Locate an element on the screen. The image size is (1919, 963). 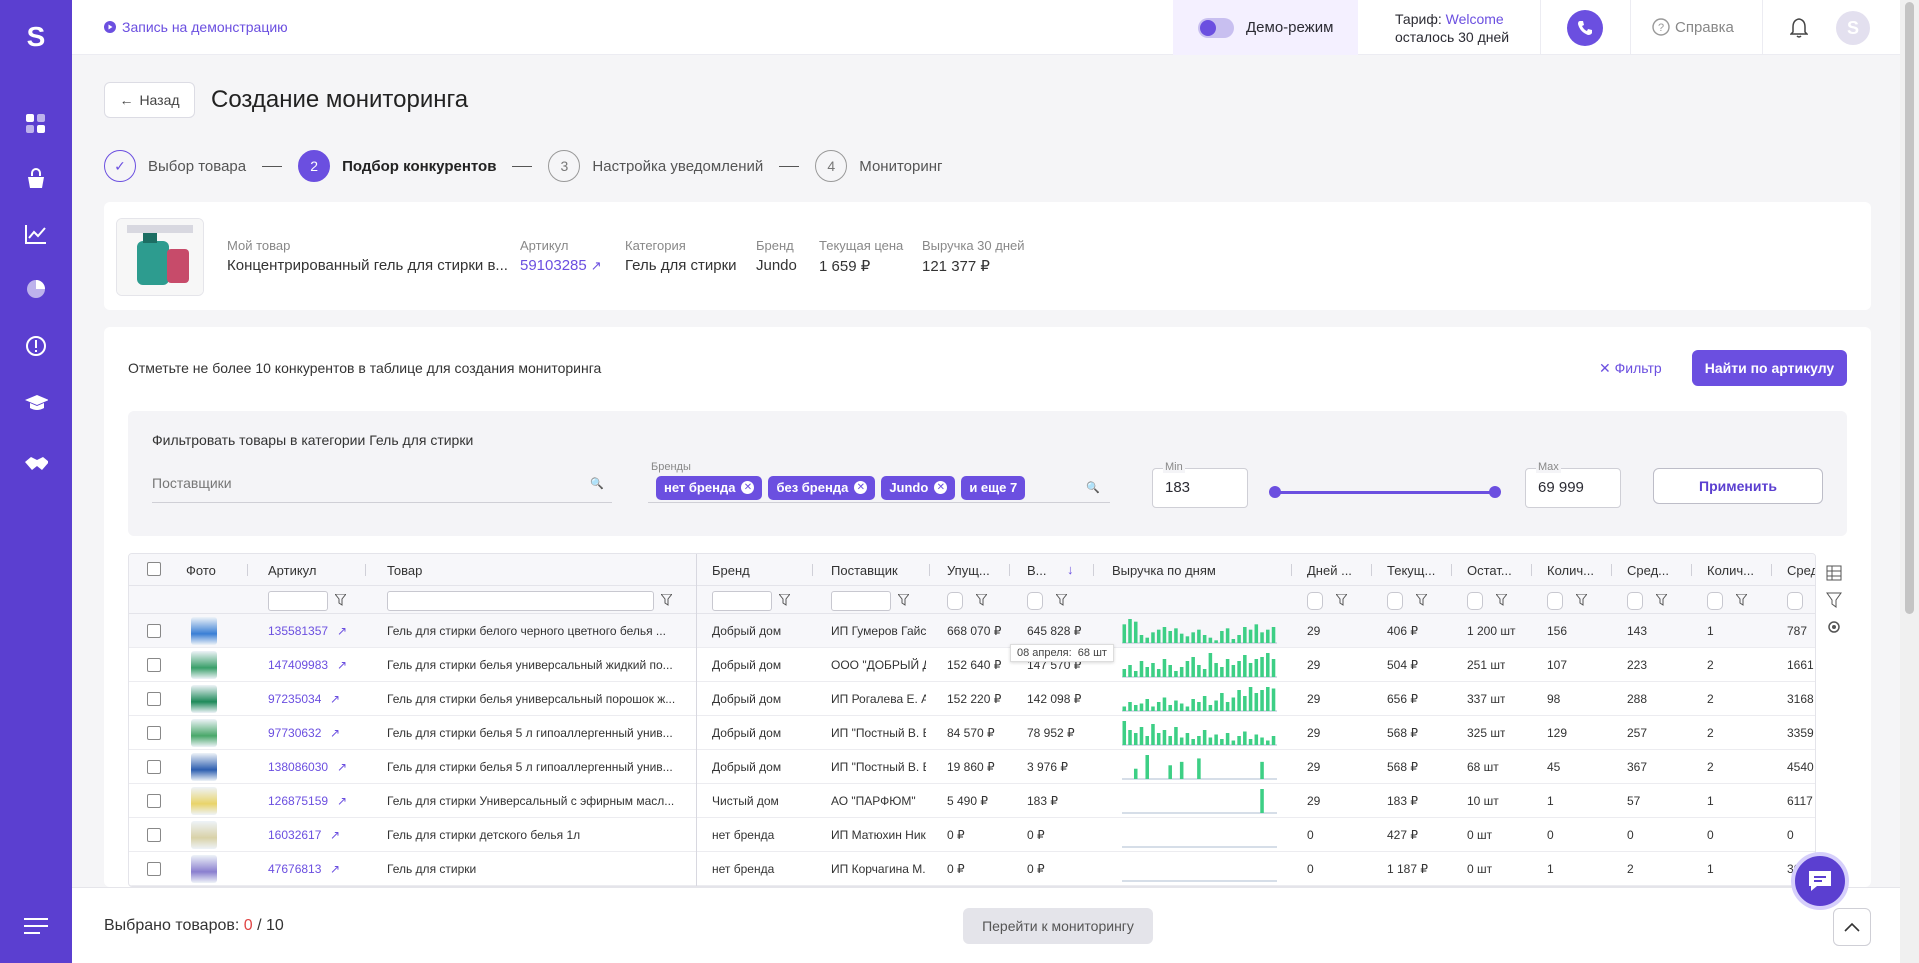
phone-button is located at coordinates (1585, 28).